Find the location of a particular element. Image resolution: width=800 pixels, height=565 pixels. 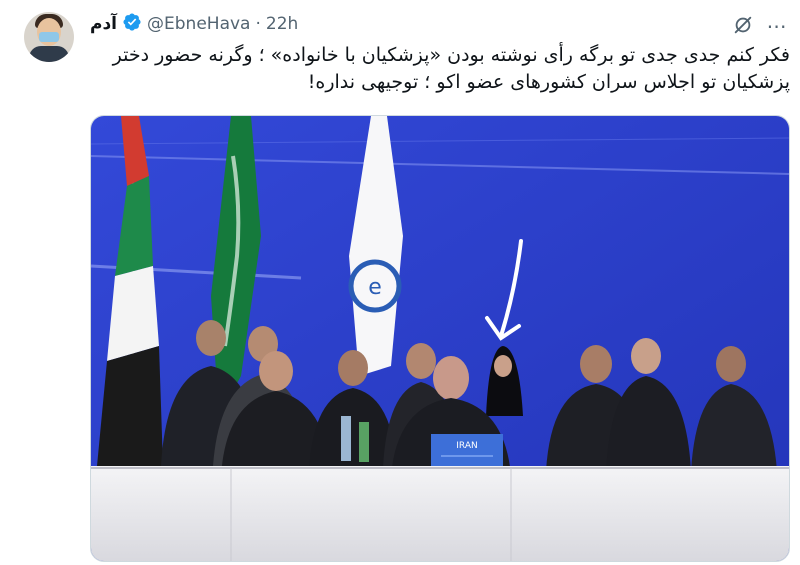

svg-text: e is located at coordinates (375, 287).